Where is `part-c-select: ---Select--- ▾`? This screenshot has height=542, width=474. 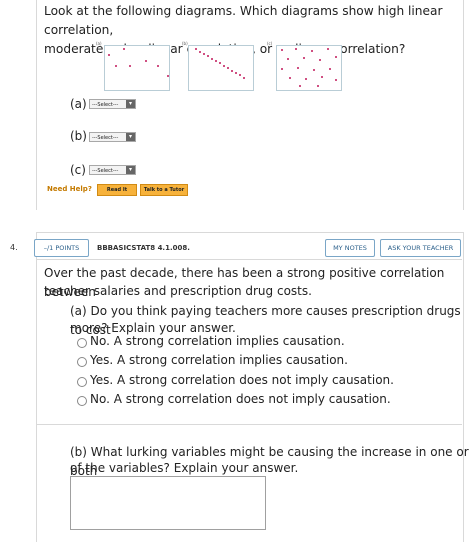
part-c-select: ---Select--- ▾ is located at coordinates (112, 170).